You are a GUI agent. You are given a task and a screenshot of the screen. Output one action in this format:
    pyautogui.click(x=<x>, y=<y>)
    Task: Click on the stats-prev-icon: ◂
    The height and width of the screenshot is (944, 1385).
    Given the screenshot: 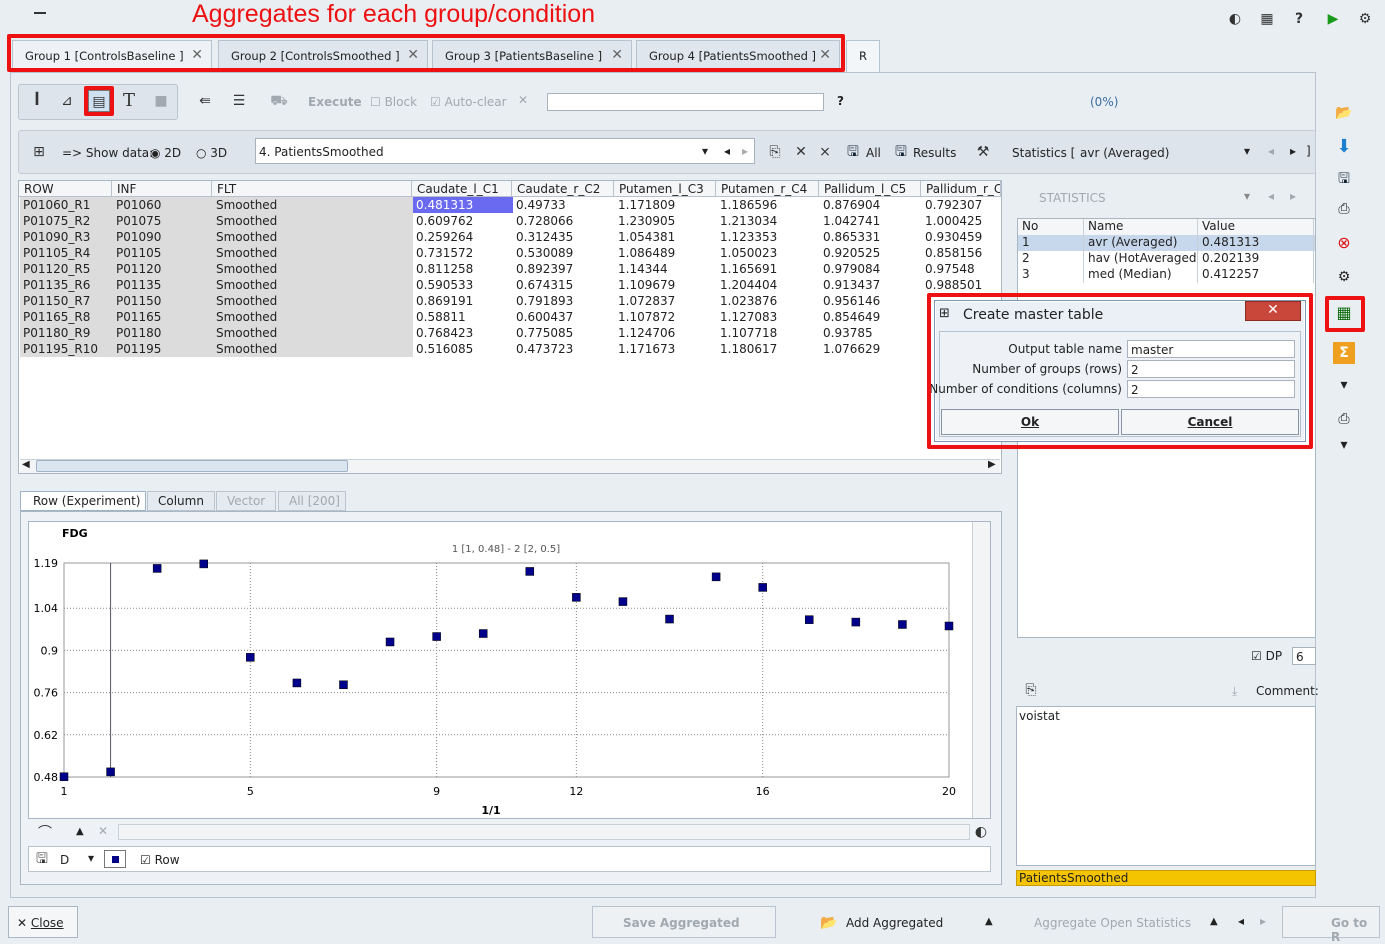 What is the action you would take?
    pyautogui.click(x=1271, y=196)
    